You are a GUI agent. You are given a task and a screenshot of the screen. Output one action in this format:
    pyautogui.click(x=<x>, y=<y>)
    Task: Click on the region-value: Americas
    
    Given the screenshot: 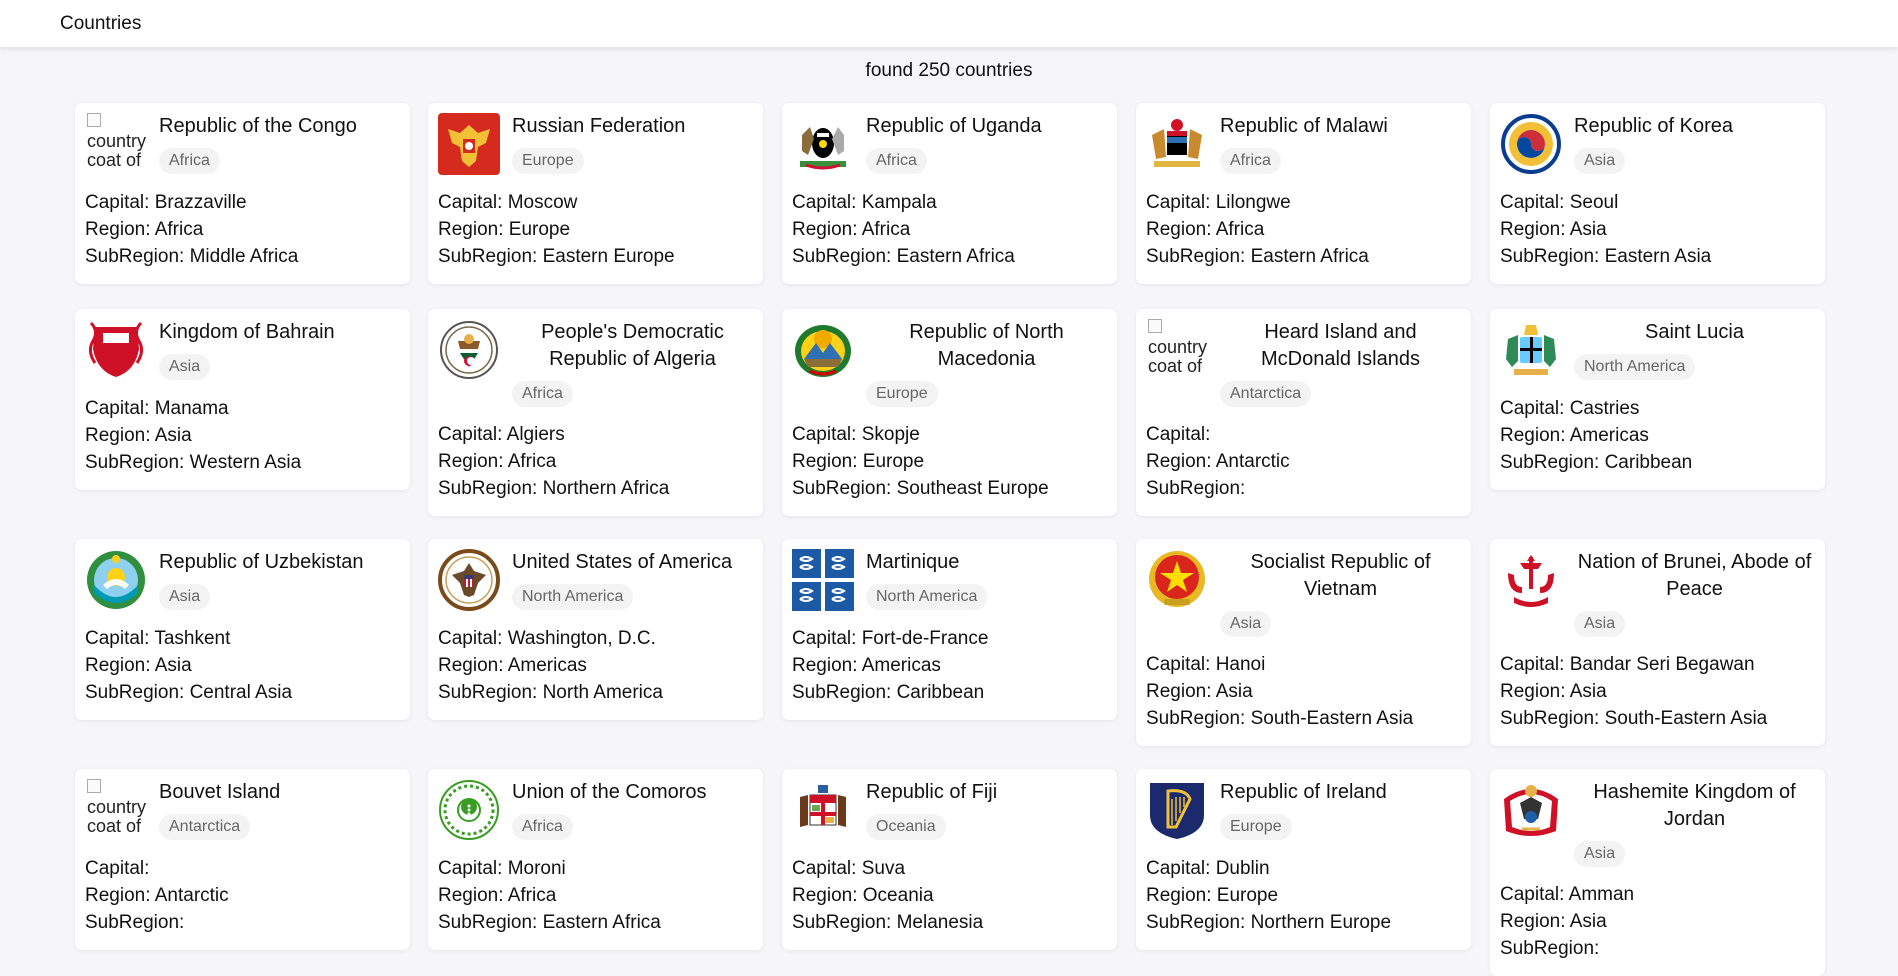 What is the action you would take?
    pyautogui.click(x=899, y=665)
    